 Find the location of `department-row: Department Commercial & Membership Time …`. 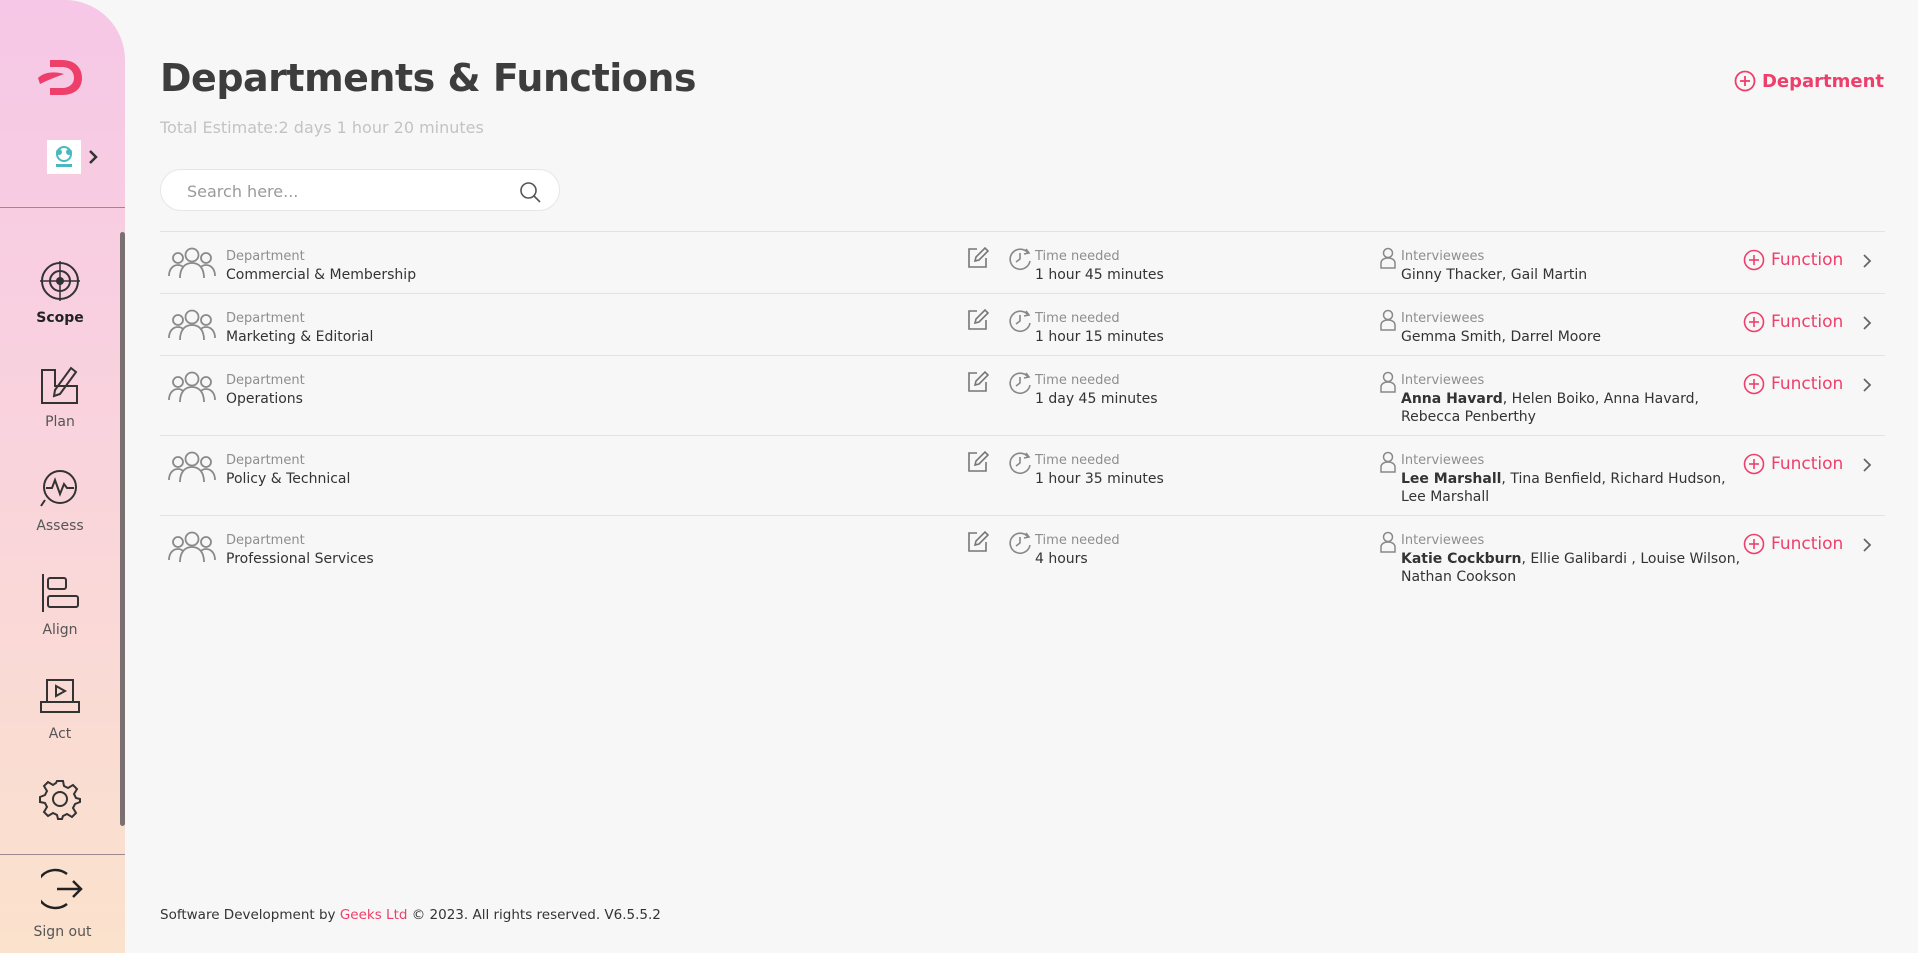

department-row: Department Commercial & Membership Time … is located at coordinates (1022, 262).